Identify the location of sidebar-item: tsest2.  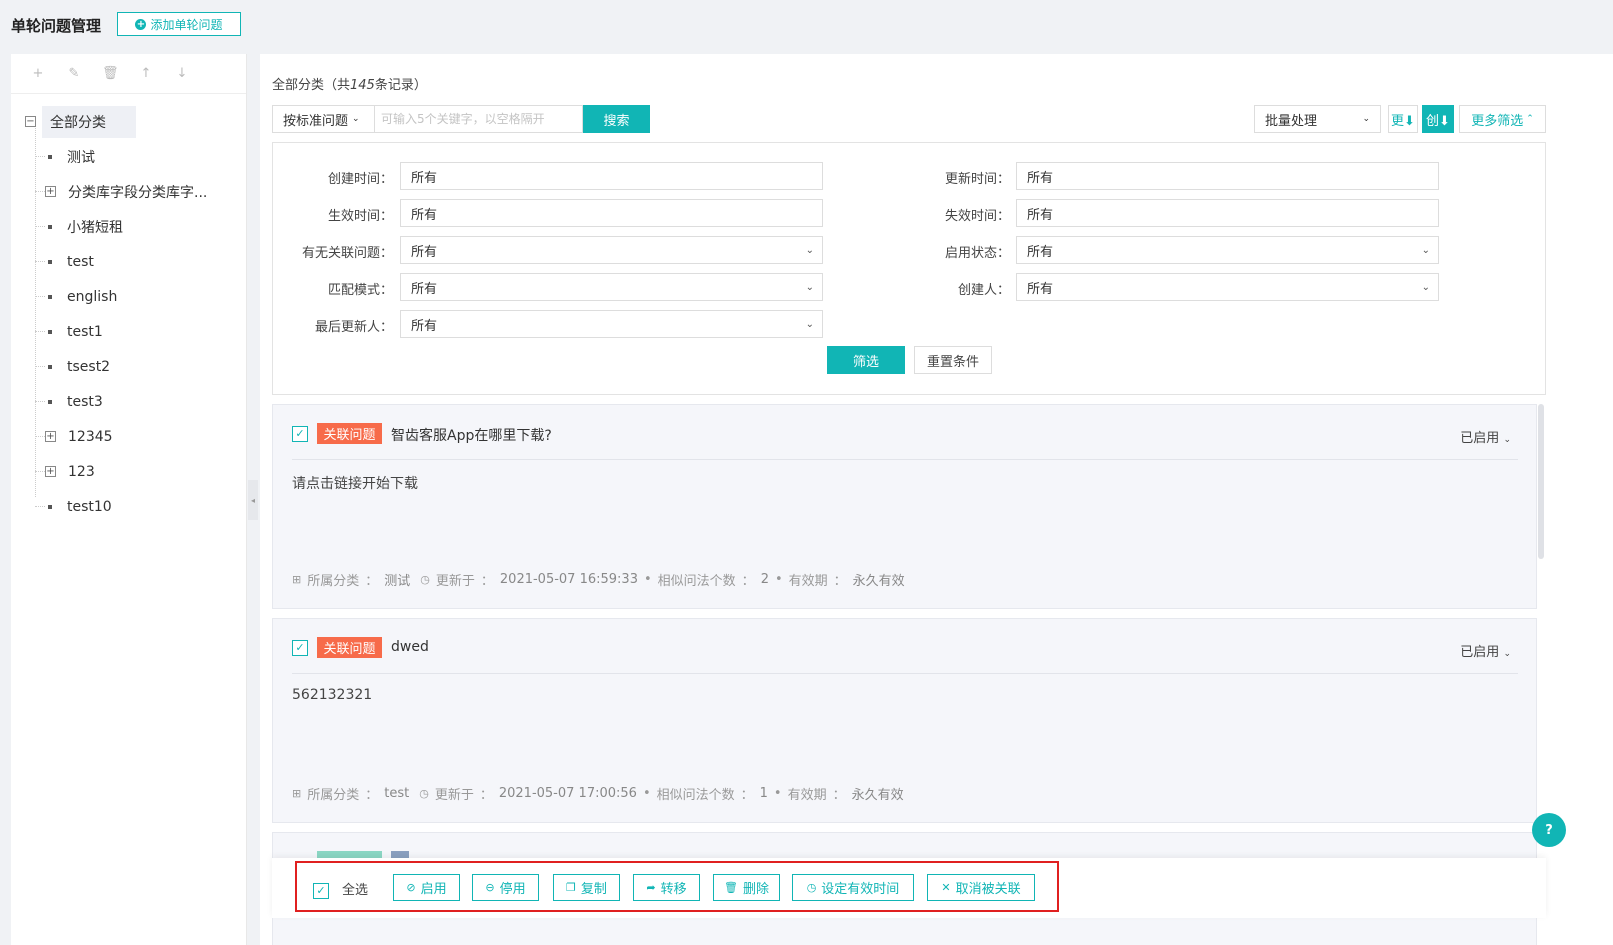
(128, 366).